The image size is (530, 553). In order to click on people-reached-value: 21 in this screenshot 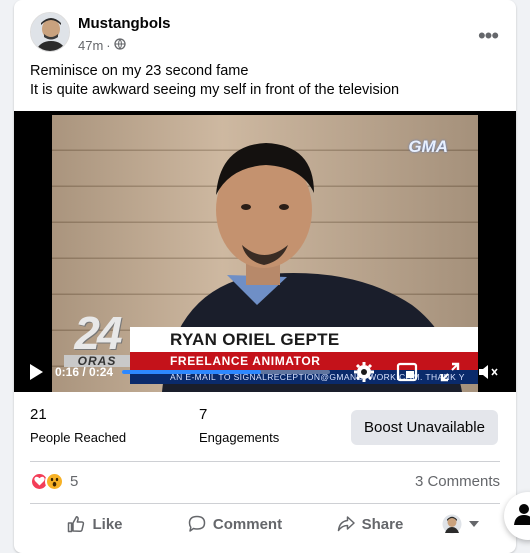, I will do `click(38, 414)`.